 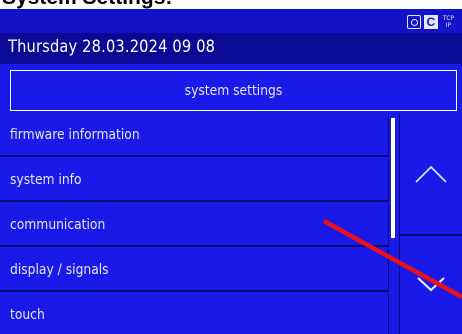 I want to click on title-bar: system settings, so click(x=233, y=90).